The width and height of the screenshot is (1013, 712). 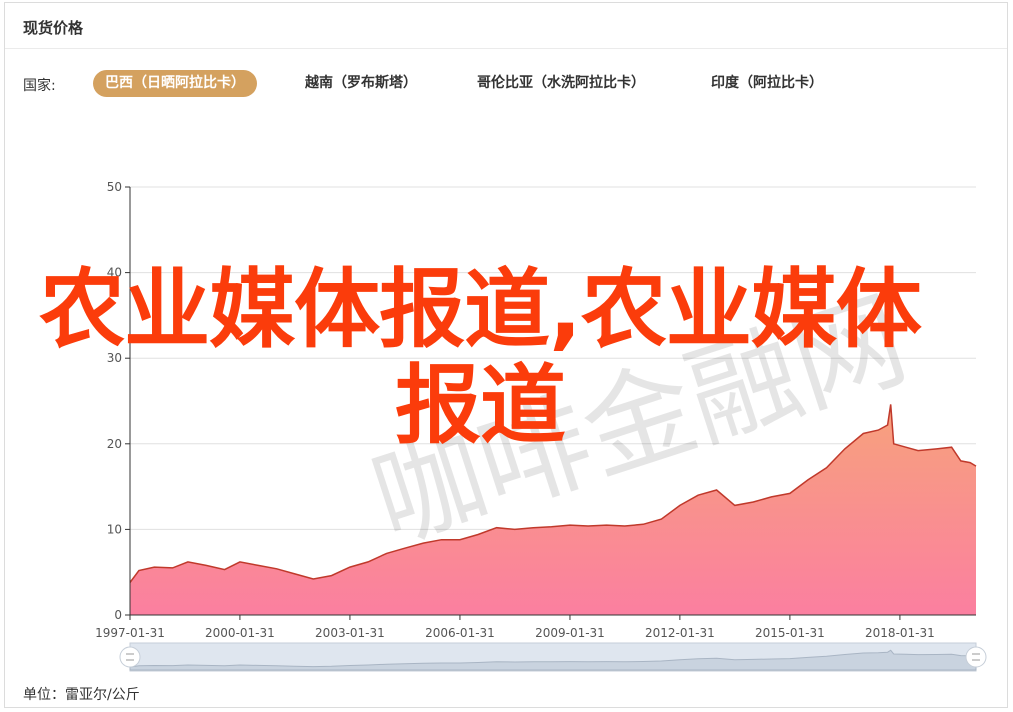 What do you see at coordinates (114, 529) in the screenshot?
I see `y-tick-label: 10` at bounding box center [114, 529].